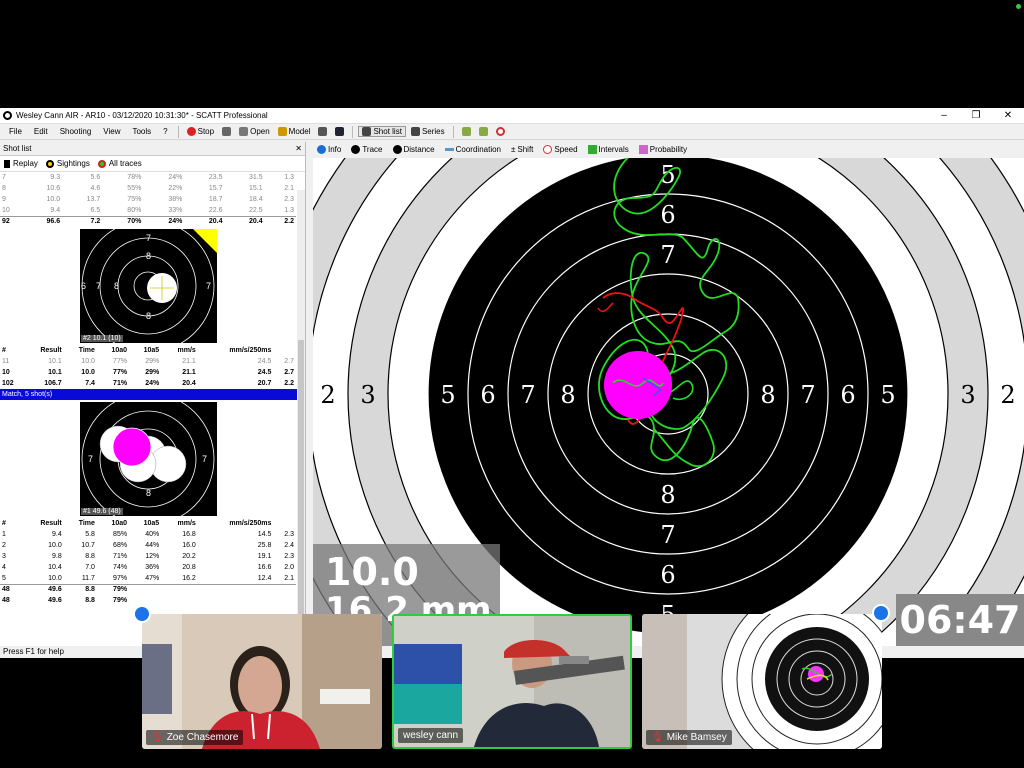 This screenshot has width=1024, height=768. What do you see at coordinates (887, 395) in the screenshot?
I see `ring-label: 5` at bounding box center [887, 395].